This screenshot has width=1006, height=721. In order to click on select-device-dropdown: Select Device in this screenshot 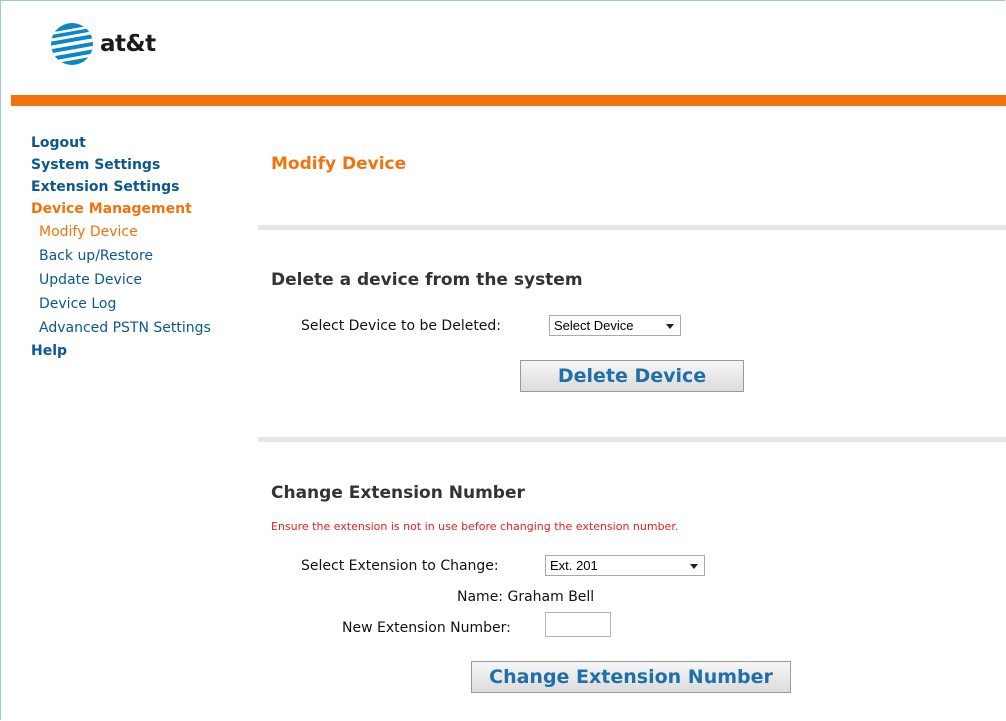, I will do `click(615, 325)`.